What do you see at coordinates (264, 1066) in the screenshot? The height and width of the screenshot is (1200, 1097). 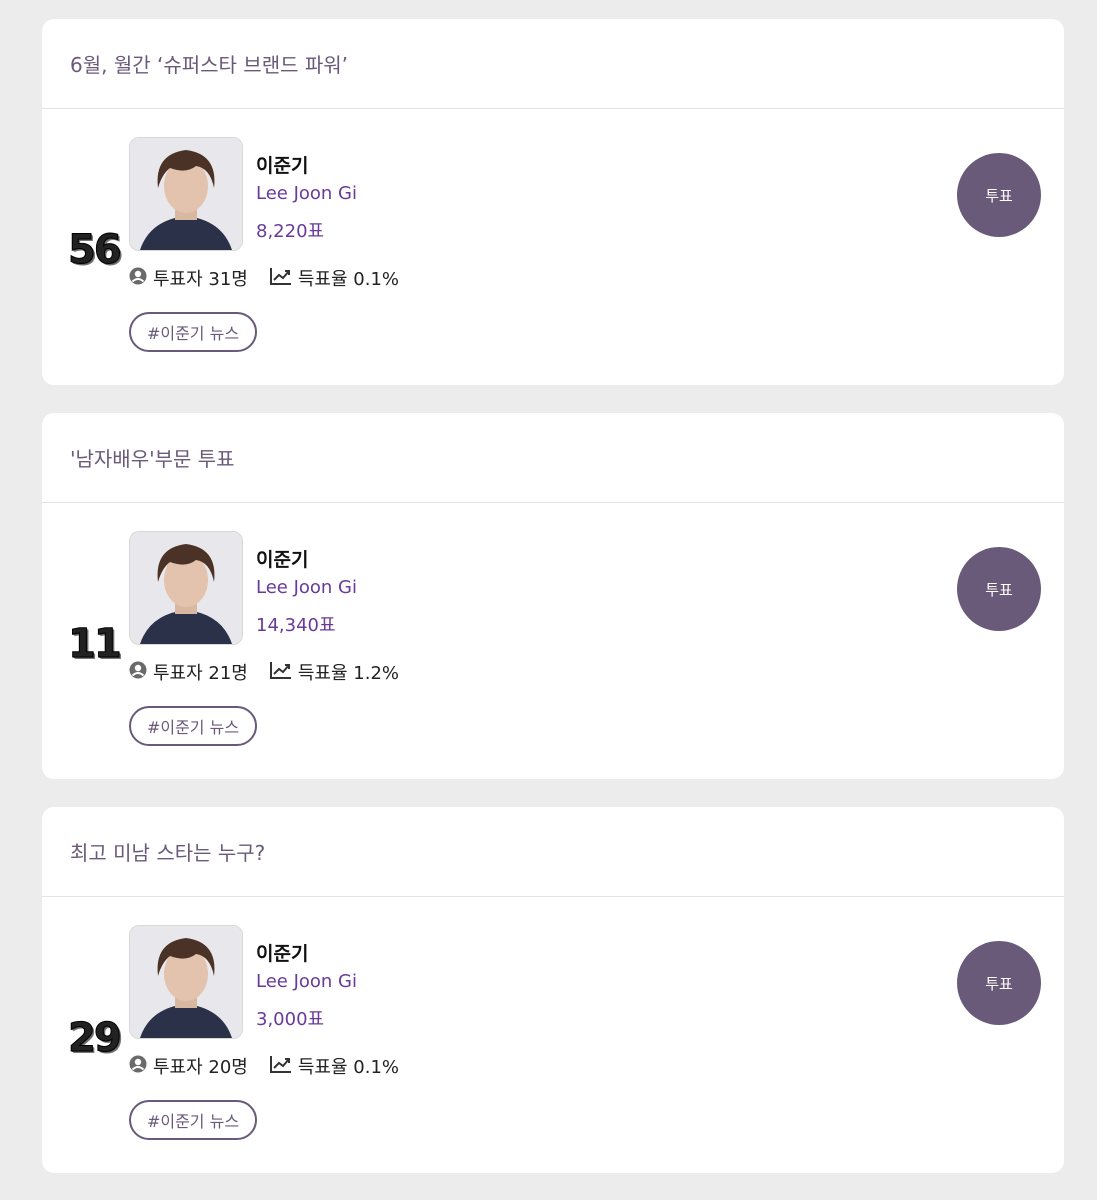 I see `stats-row: 투표자 20명 득표율 0.1%` at bounding box center [264, 1066].